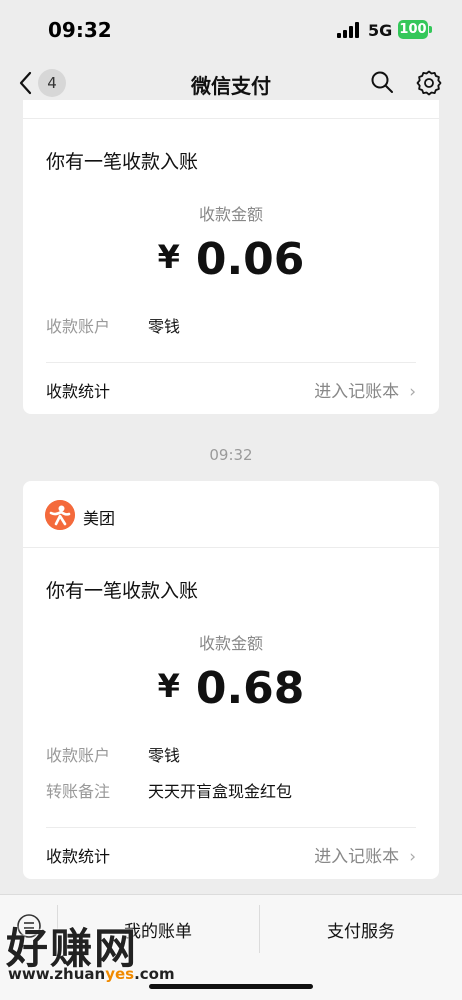  What do you see at coordinates (99, 518) in the screenshot?
I see `merchant-name: 美团` at bounding box center [99, 518].